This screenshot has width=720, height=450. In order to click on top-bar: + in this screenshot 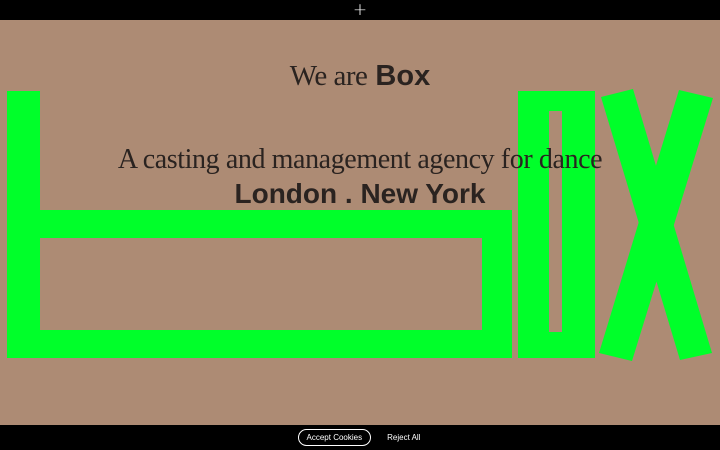, I will do `click(360, 10)`.